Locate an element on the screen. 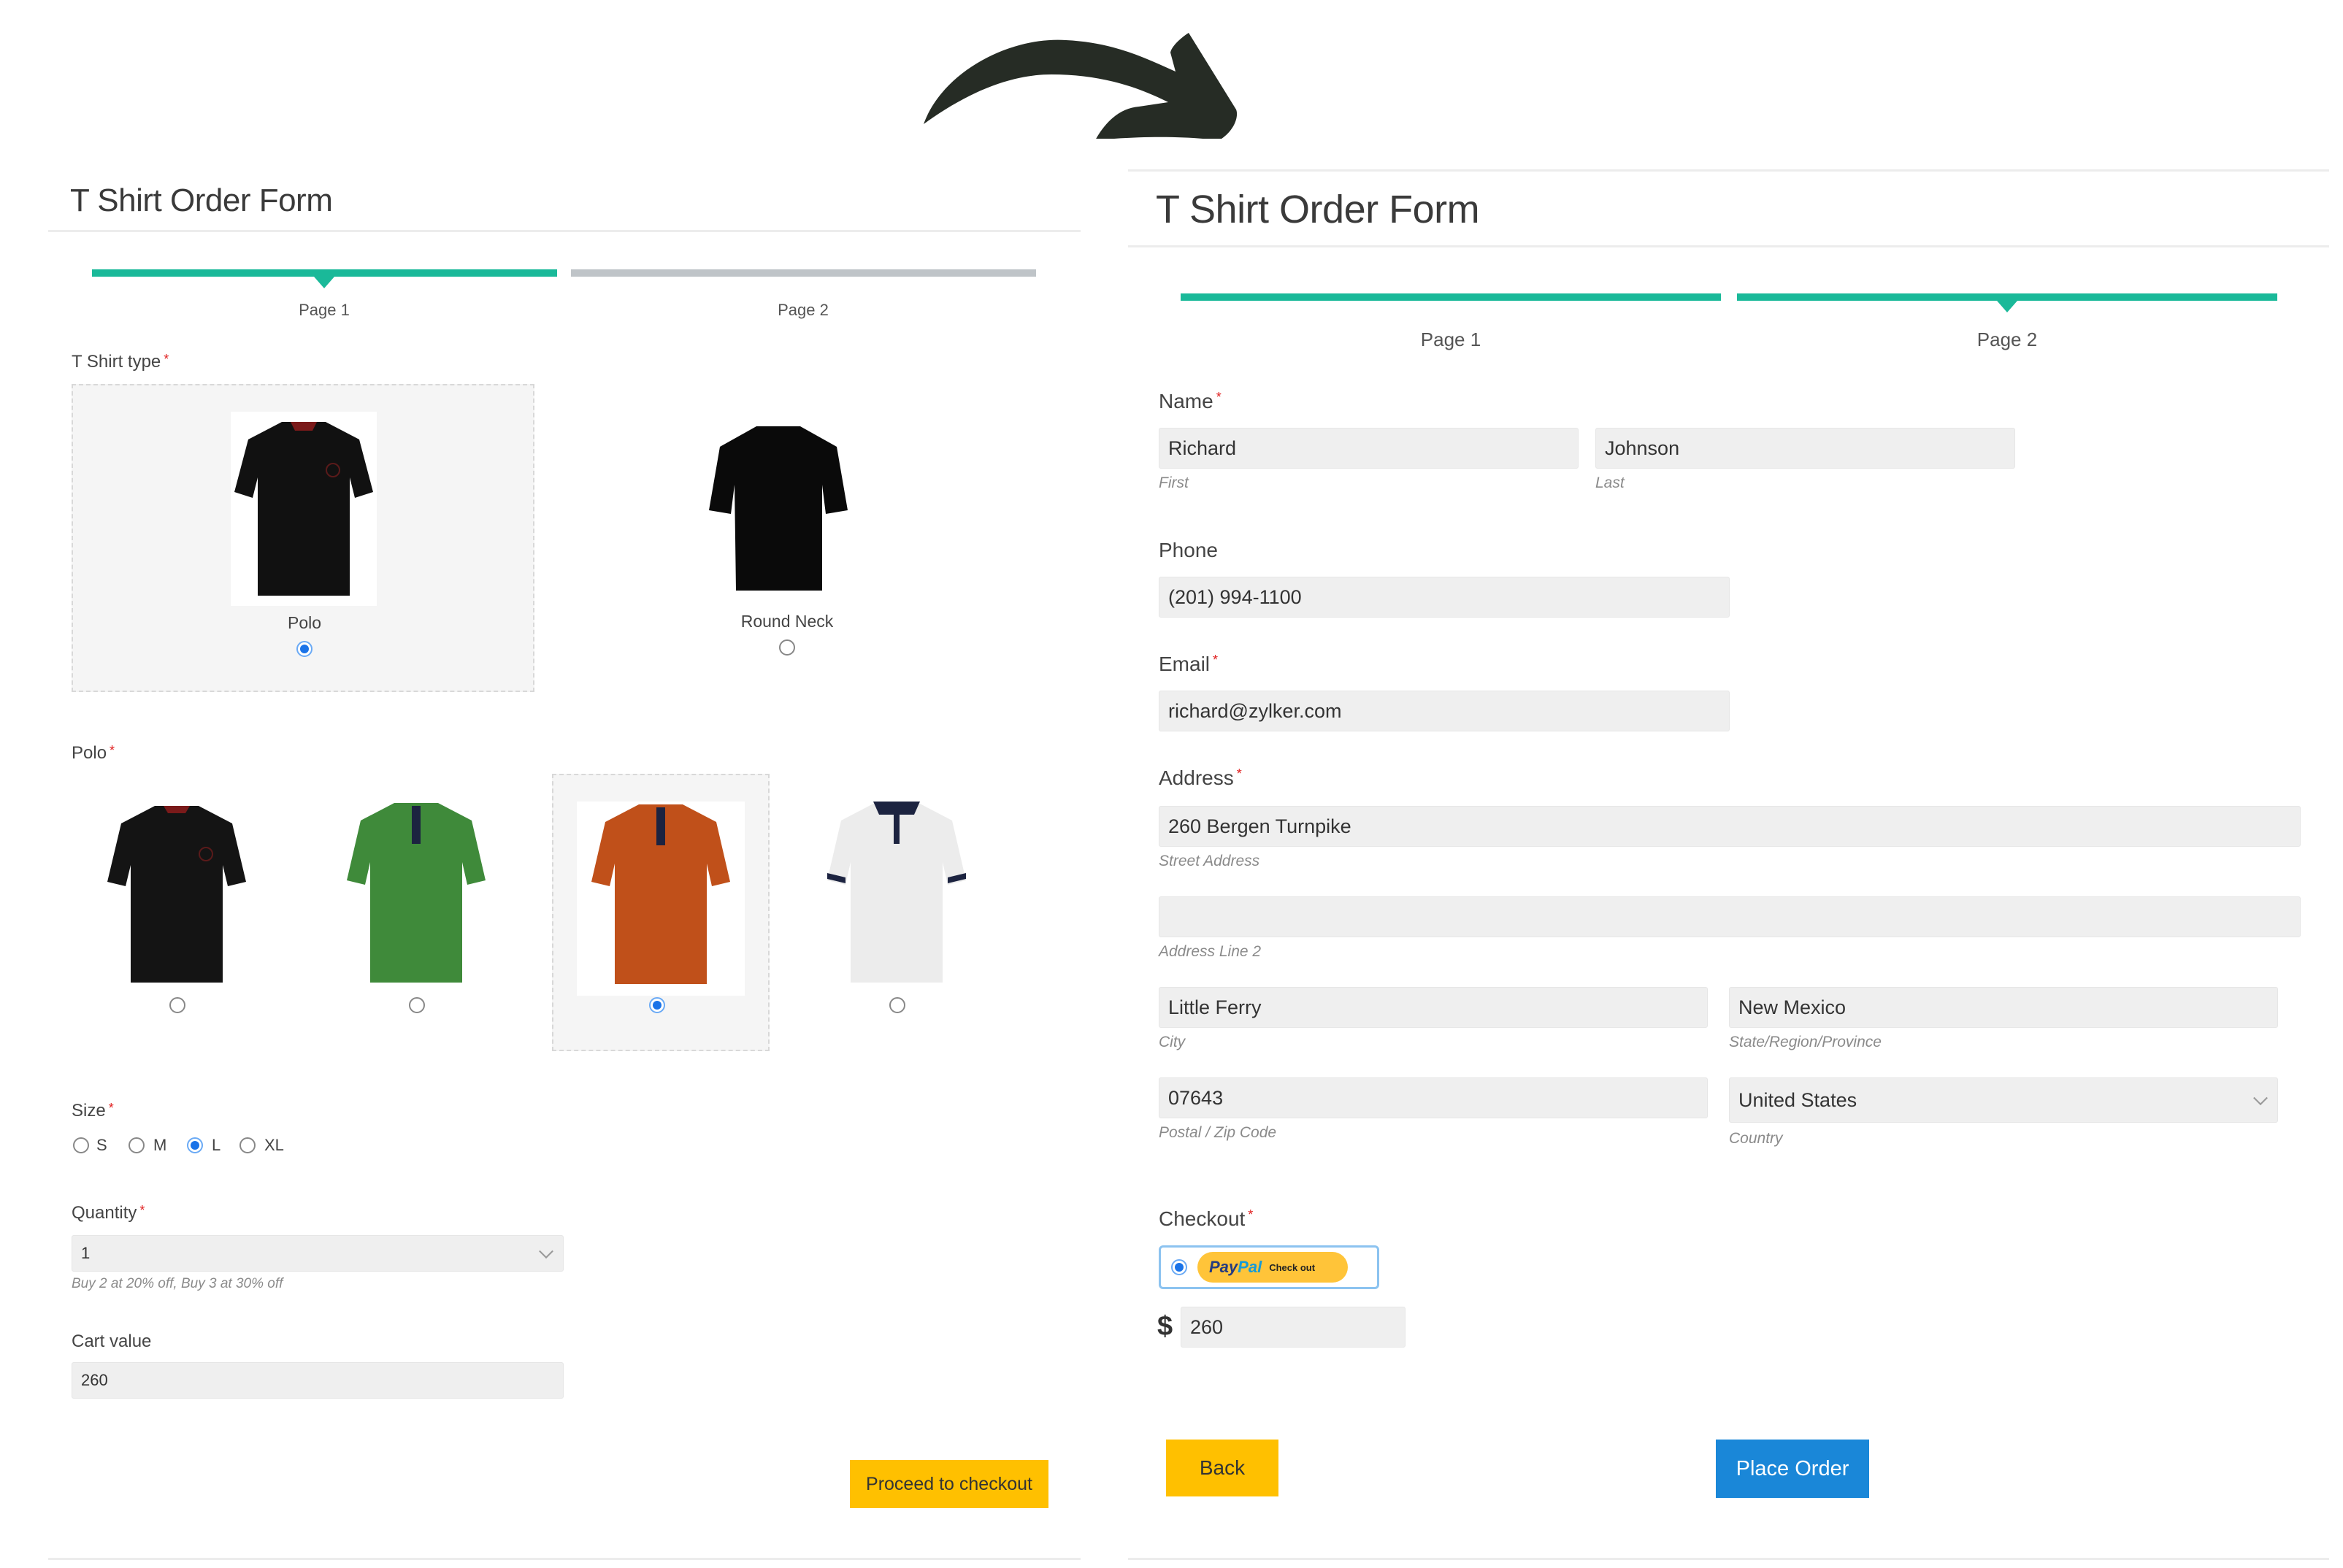 This screenshot has width=2343, height=1568. paypal-pay-text: Pay is located at coordinates (1224, 1267).